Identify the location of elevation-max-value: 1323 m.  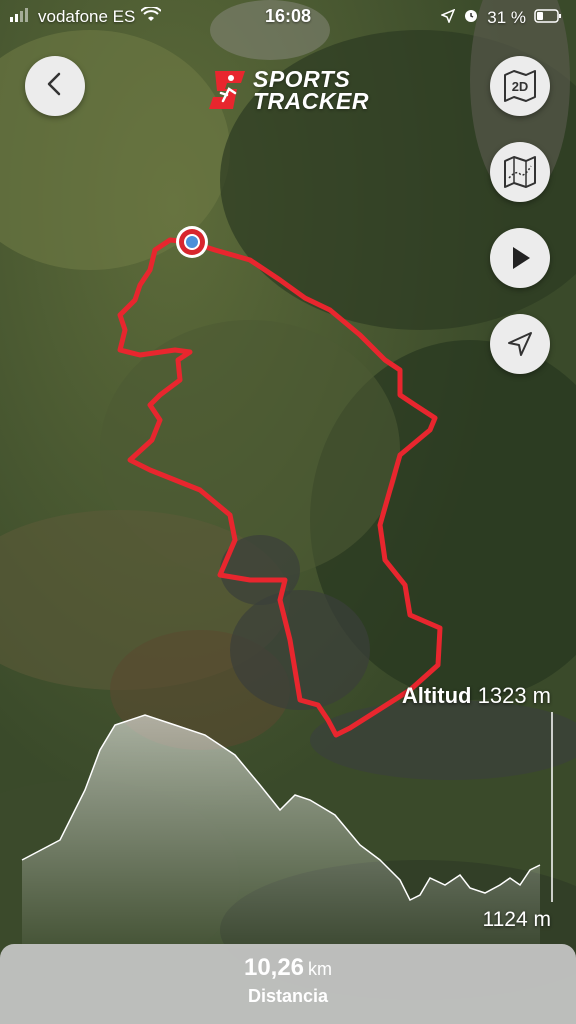
(514, 695).